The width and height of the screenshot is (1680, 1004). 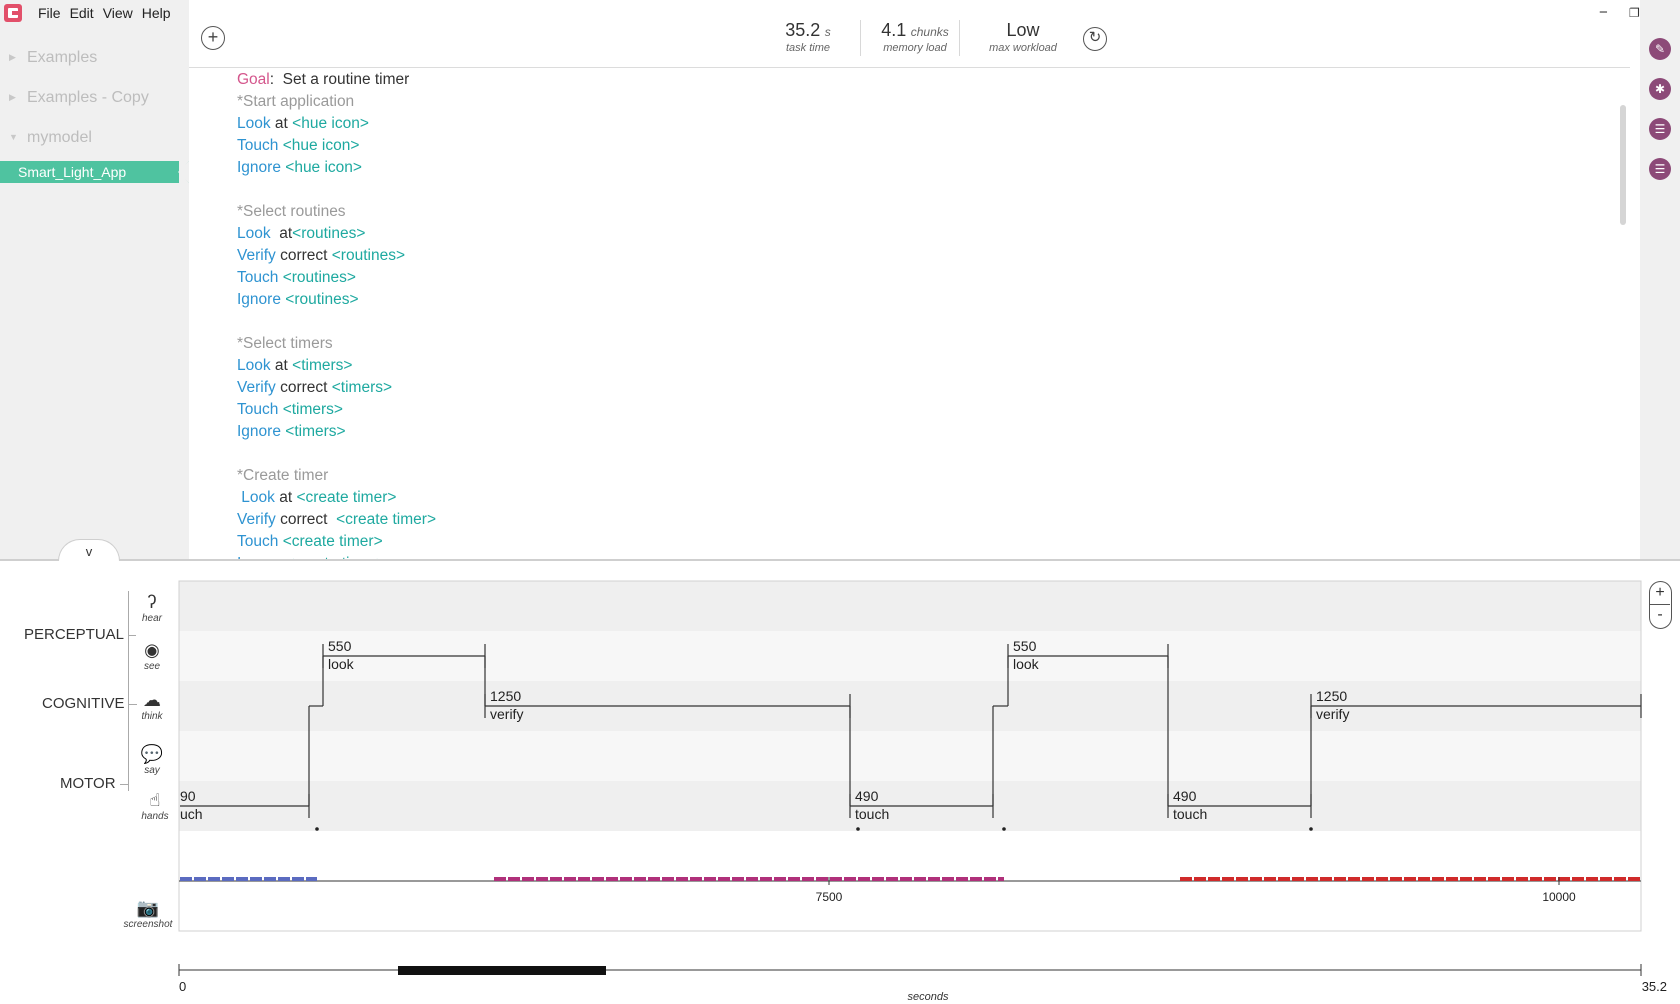 What do you see at coordinates (1559, 897) in the screenshot?
I see `axis-tick-label: 10000` at bounding box center [1559, 897].